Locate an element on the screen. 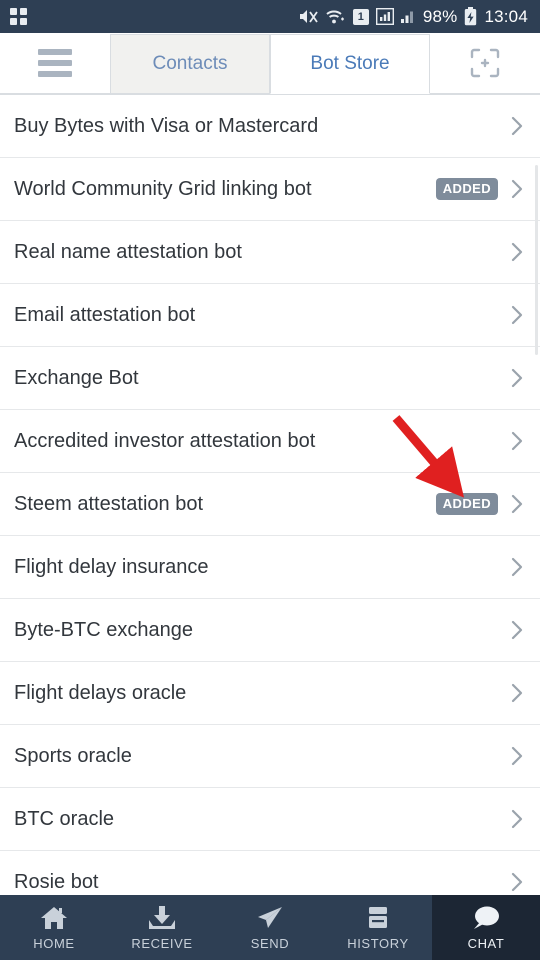 The image size is (540, 960). bot-list-item-label: Steem attestation bot is located at coordinates (109, 503).